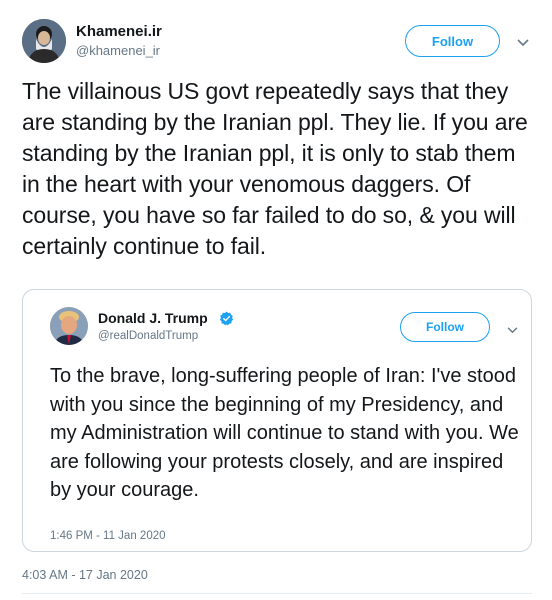  Describe the element at coordinates (153, 318) in the screenshot. I see `quoted-author-name: Donald J. Trump` at that location.